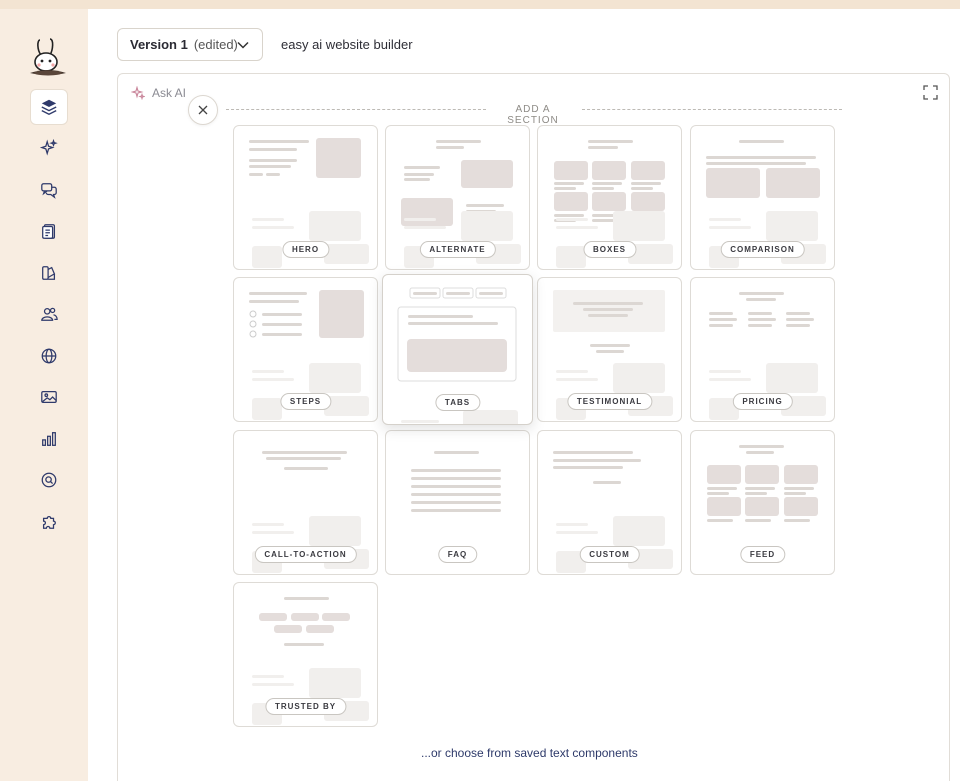 This screenshot has width=960, height=781. What do you see at coordinates (529, 753) in the screenshot?
I see `saved-components-link: ...or choose from saved text components` at bounding box center [529, 753].